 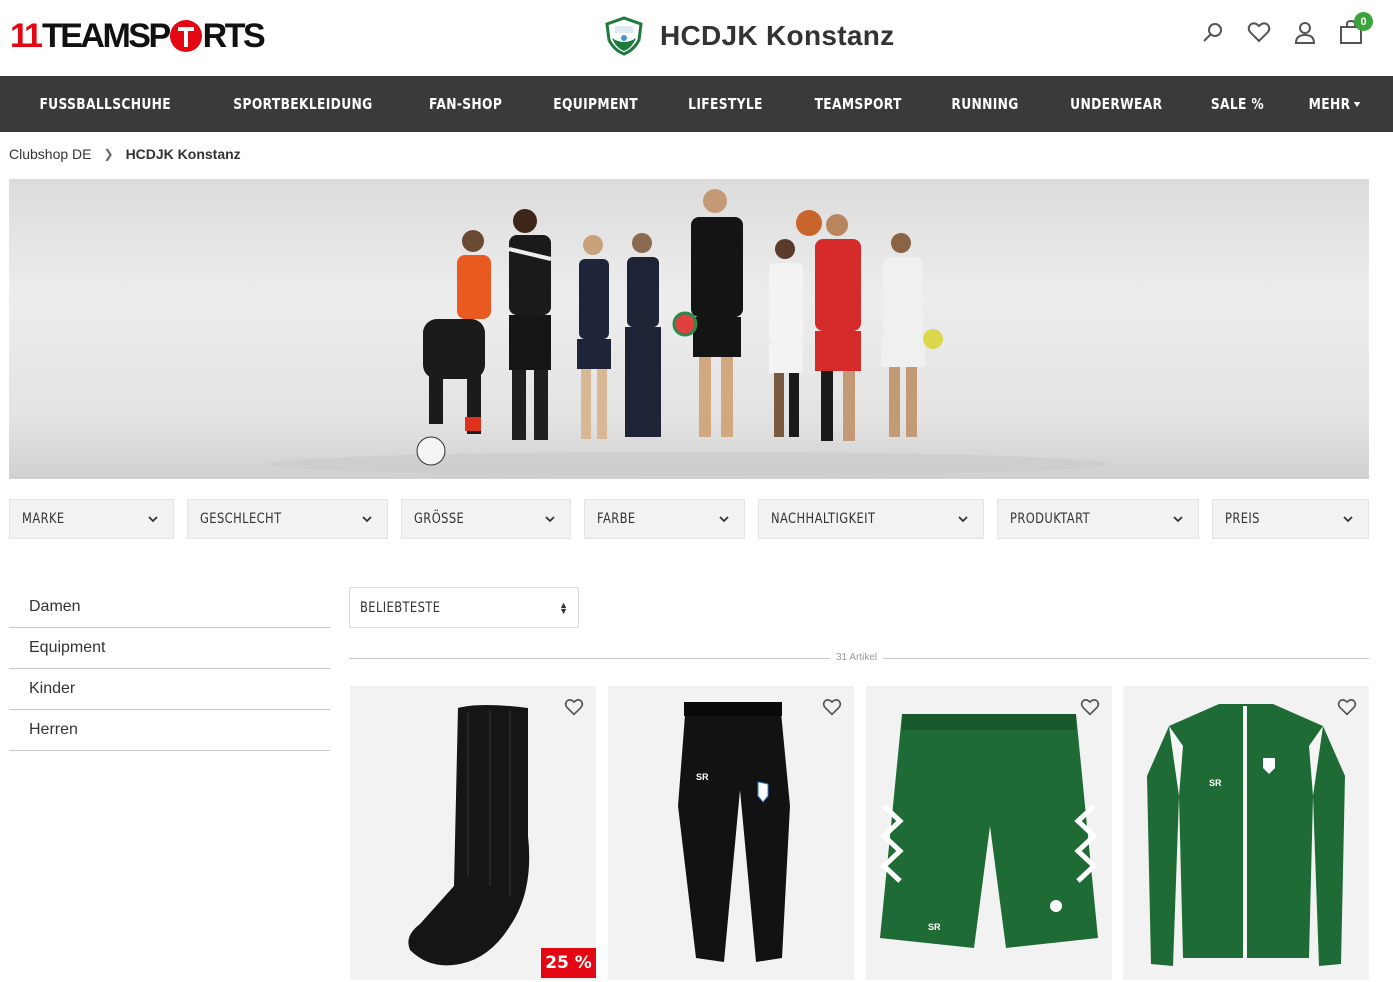 I want to click on filter-nachhaltigkeit: NACHHALTIGKEIT, so click(x=871, y=519).